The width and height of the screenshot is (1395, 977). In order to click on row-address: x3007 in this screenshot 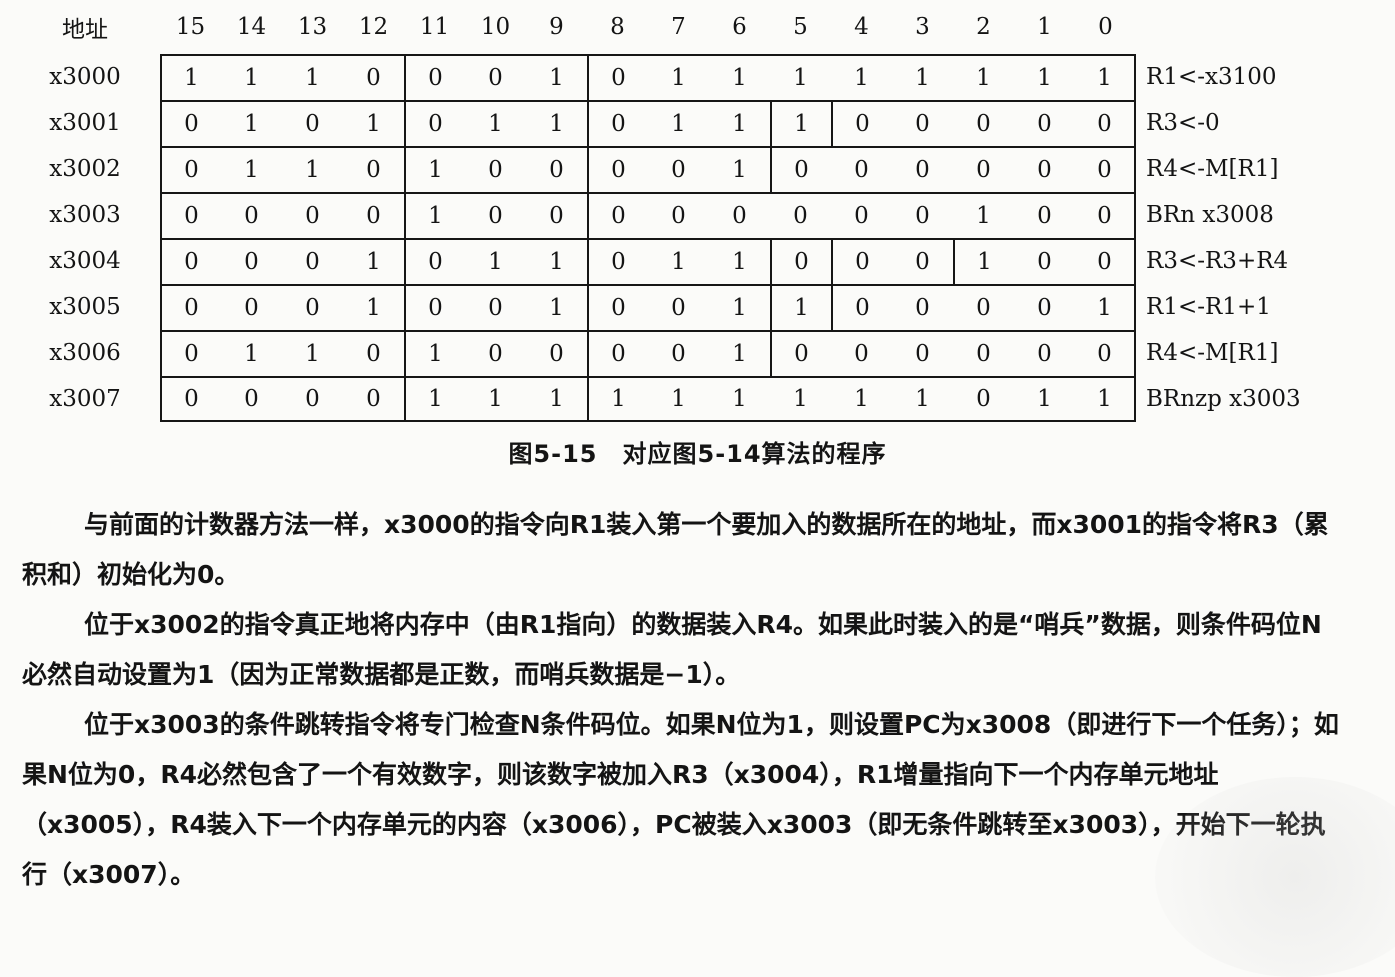, I will do `click(85, 399)`.